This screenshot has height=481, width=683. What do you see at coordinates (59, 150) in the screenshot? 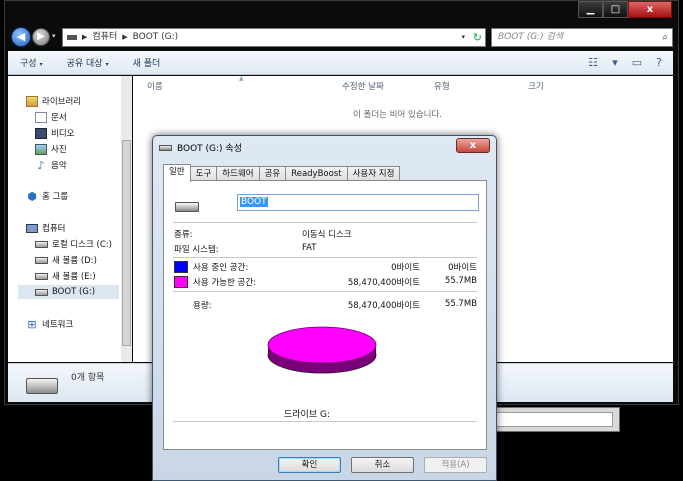
I see `nav-label: 사진` at bounding box center [59, 150].